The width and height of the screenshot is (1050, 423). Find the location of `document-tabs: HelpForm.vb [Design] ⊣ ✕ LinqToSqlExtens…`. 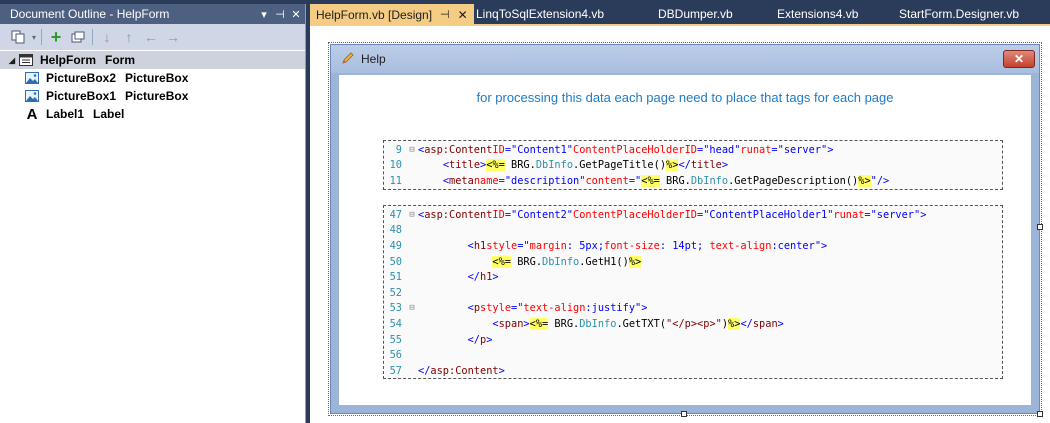

document-tabs: HelpForm.vb [Design] ⊣ ✕ LinqToSqlExtens… is located at coordinates (680, 14).